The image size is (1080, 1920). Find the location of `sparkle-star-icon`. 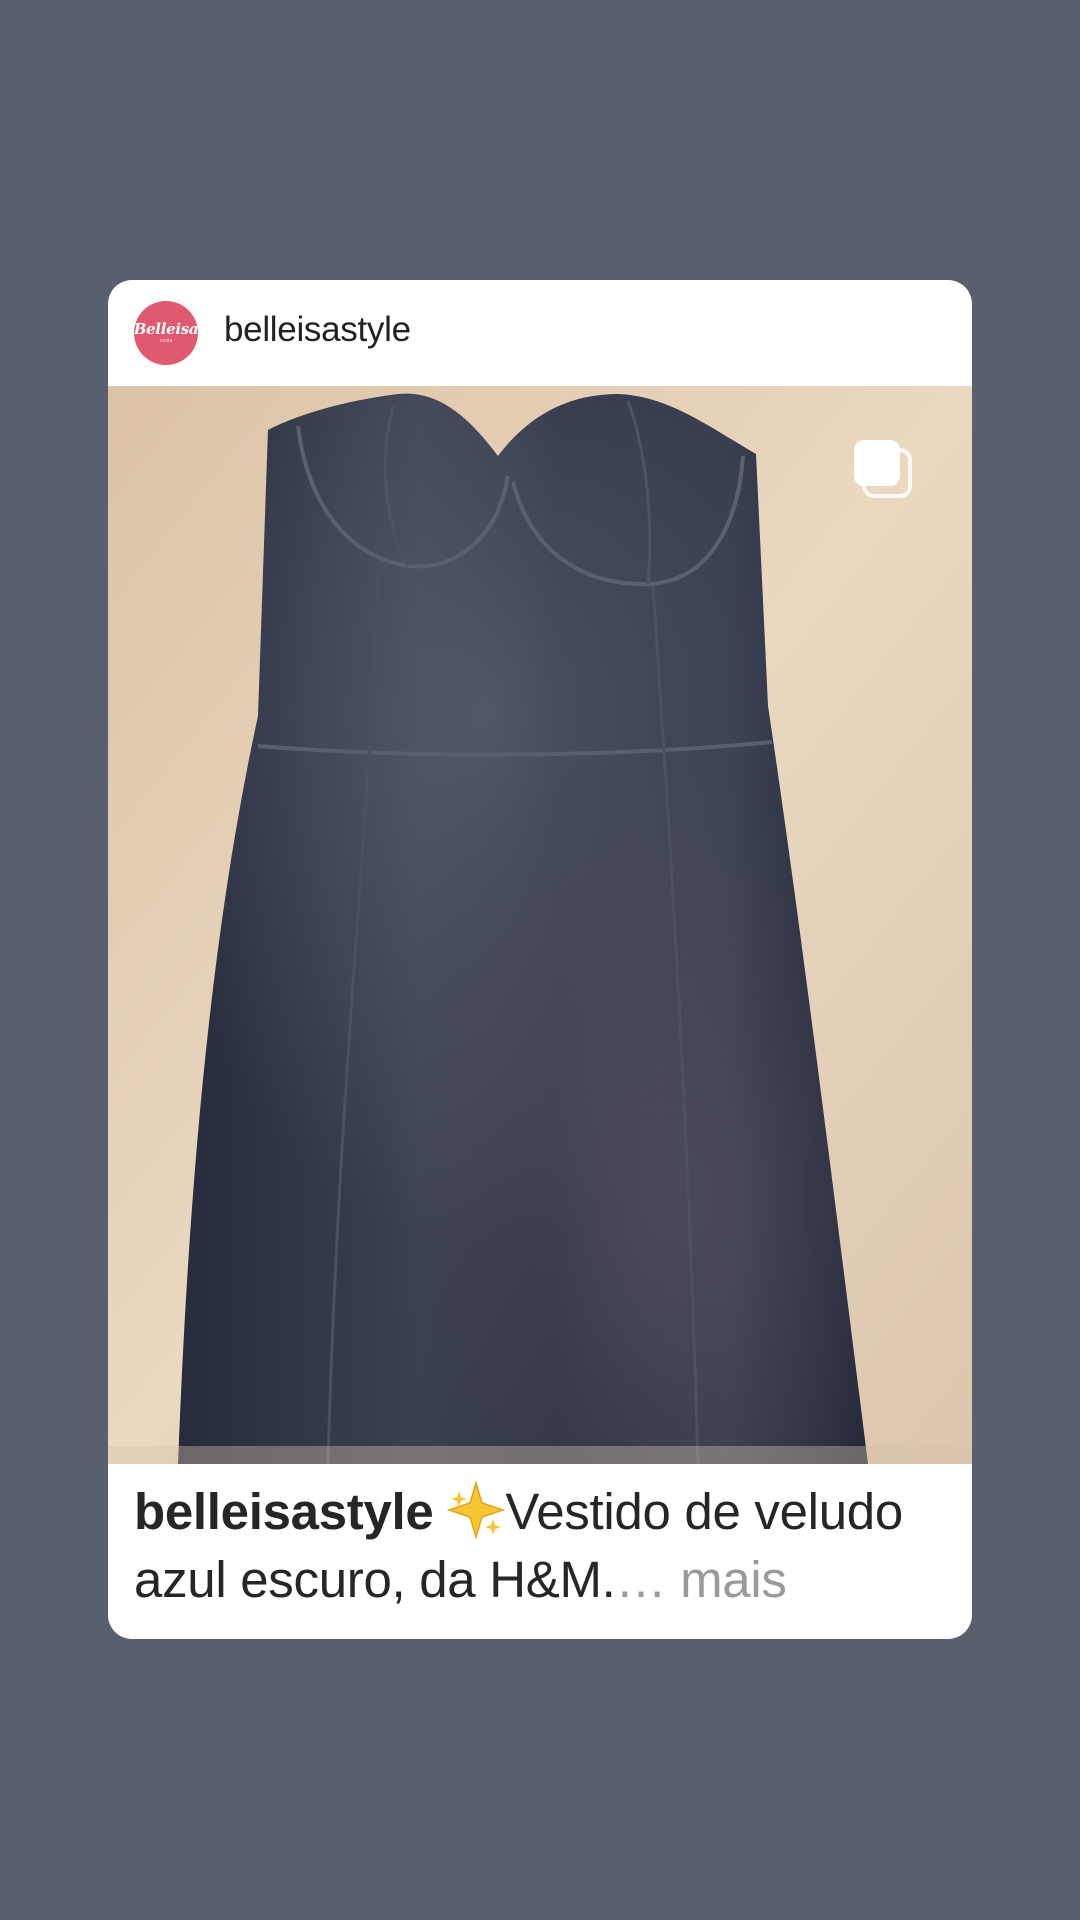

sparkle-star-icon is located at coordinates (476, 1510).